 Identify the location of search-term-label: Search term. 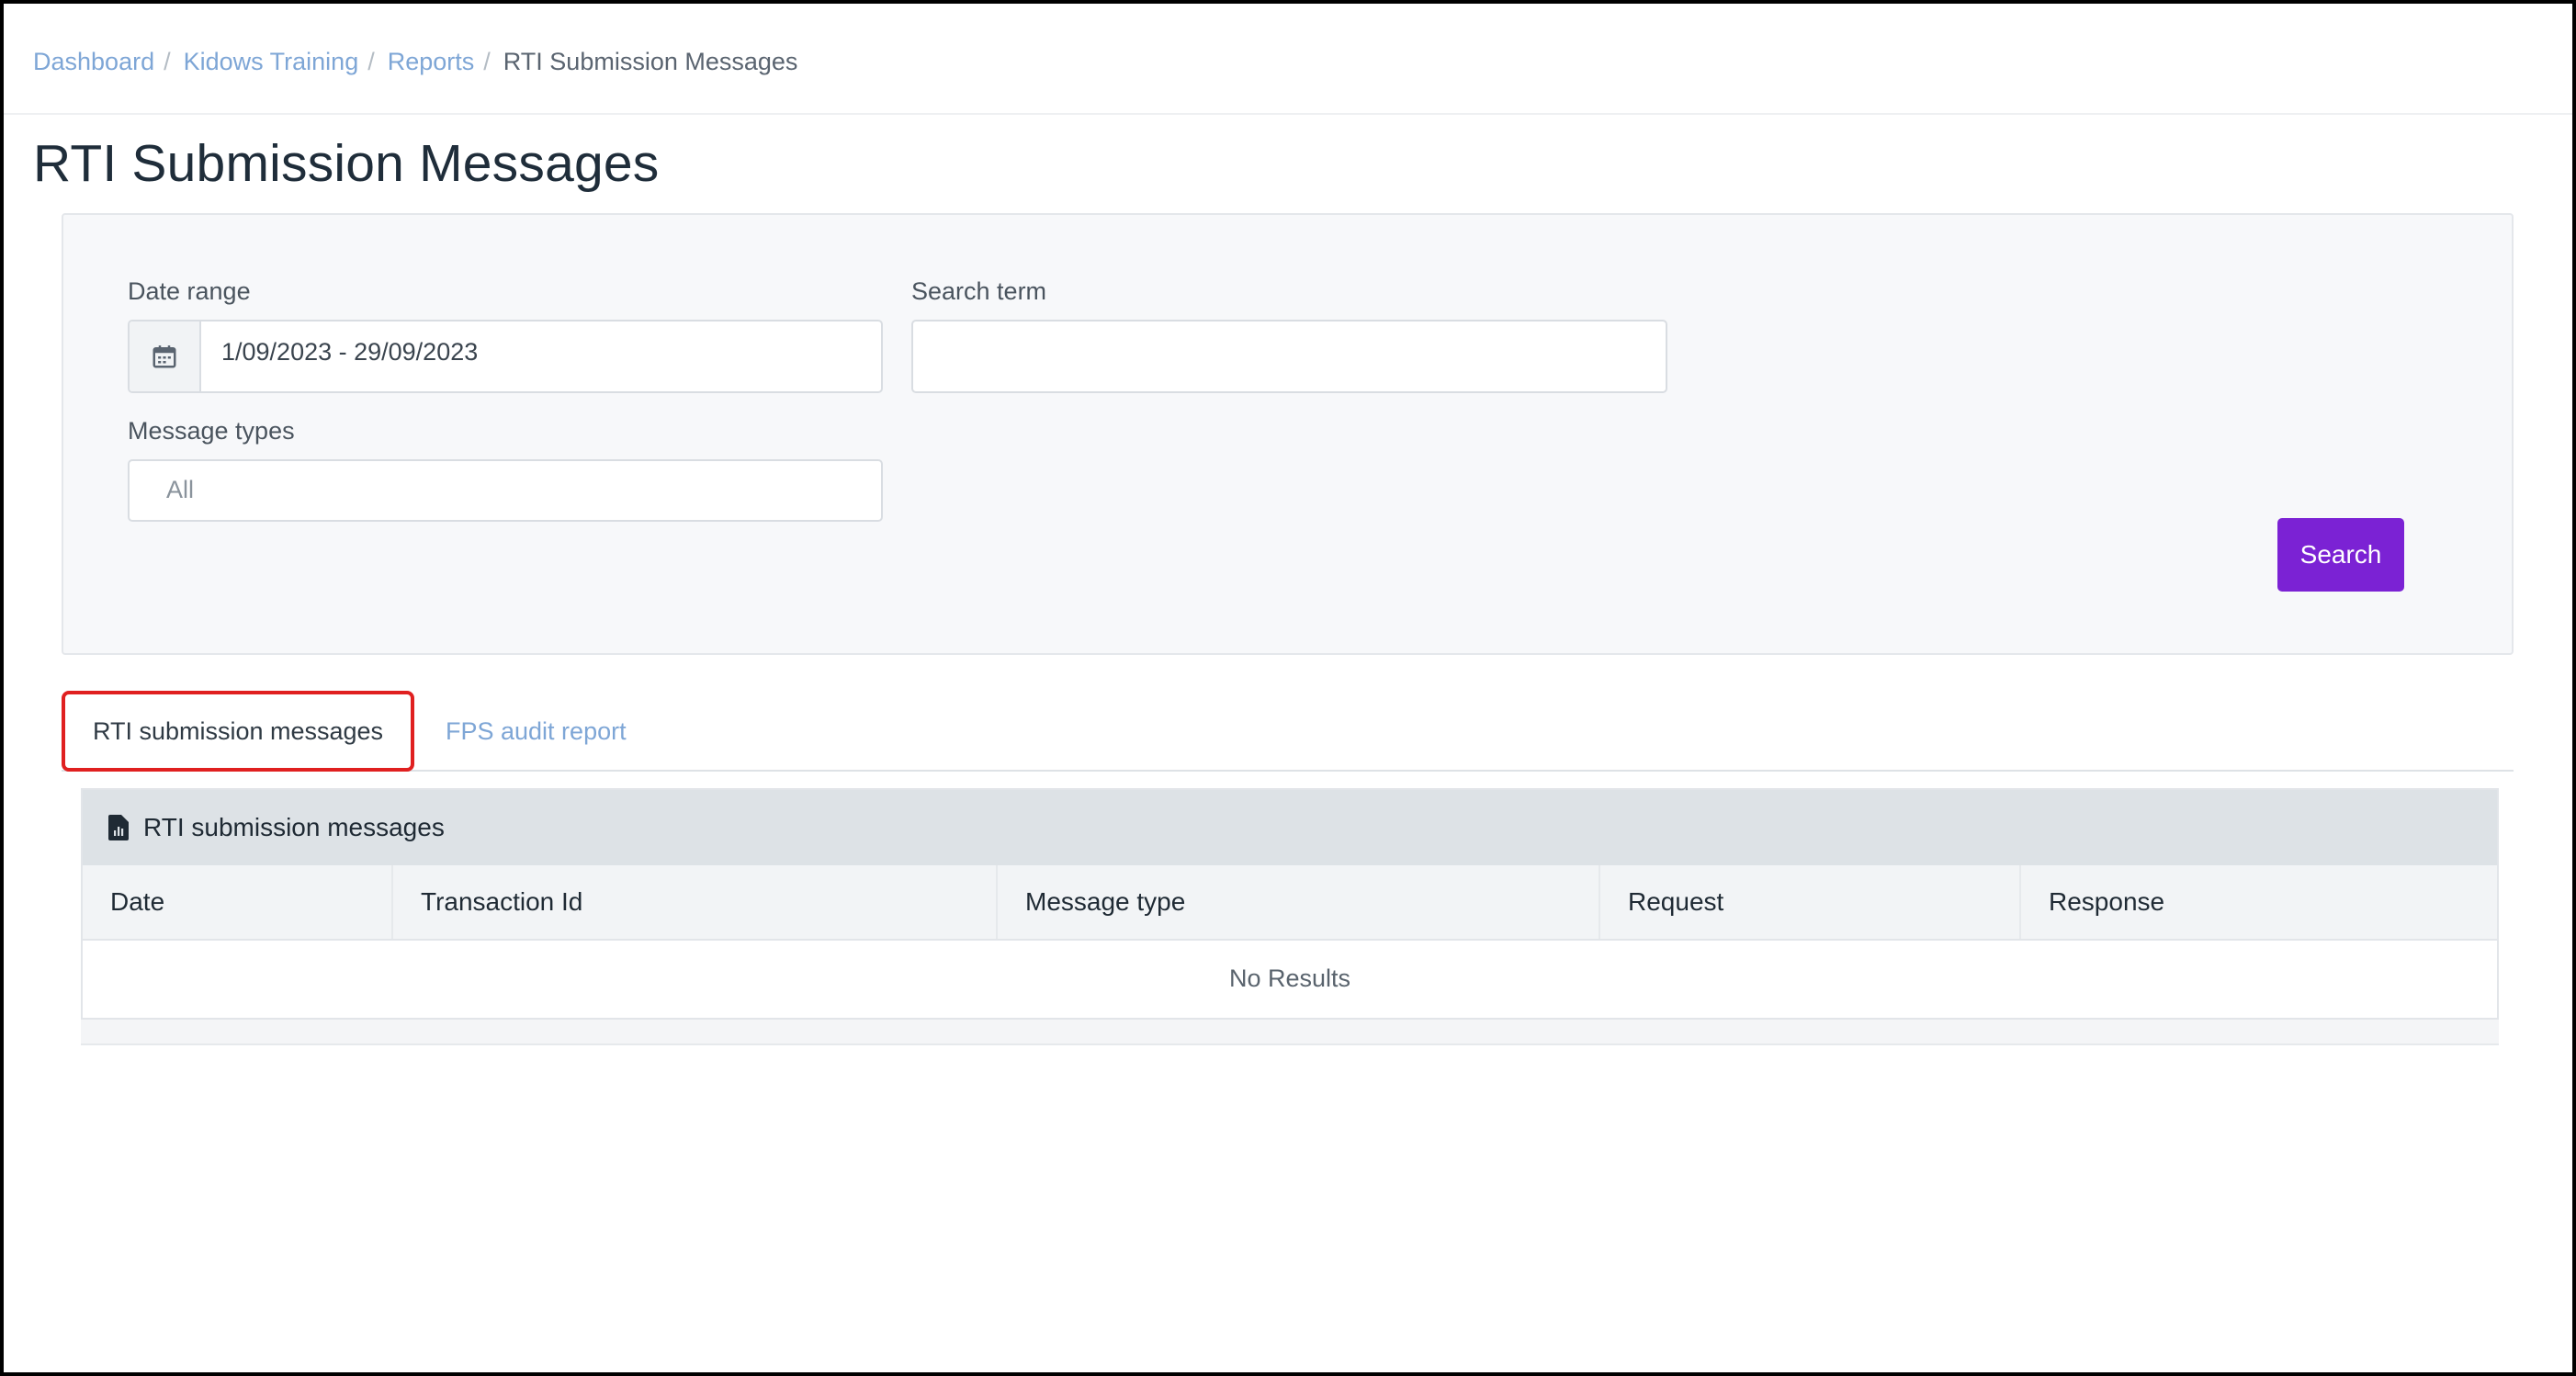
(979, 291).